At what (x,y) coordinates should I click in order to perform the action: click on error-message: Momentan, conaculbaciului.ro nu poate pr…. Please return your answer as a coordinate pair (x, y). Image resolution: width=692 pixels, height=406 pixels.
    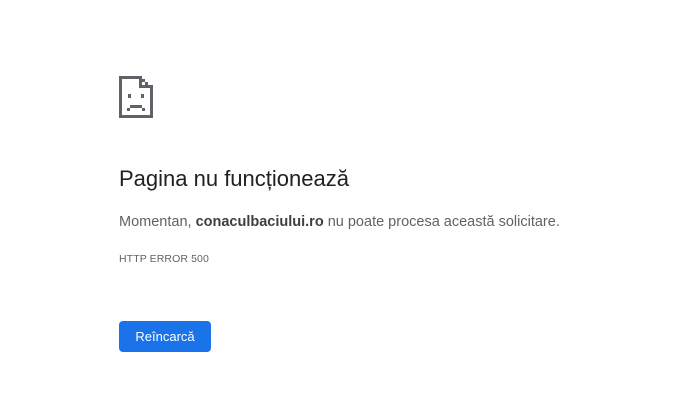
    Looking at the image, I should click on (339, 222).